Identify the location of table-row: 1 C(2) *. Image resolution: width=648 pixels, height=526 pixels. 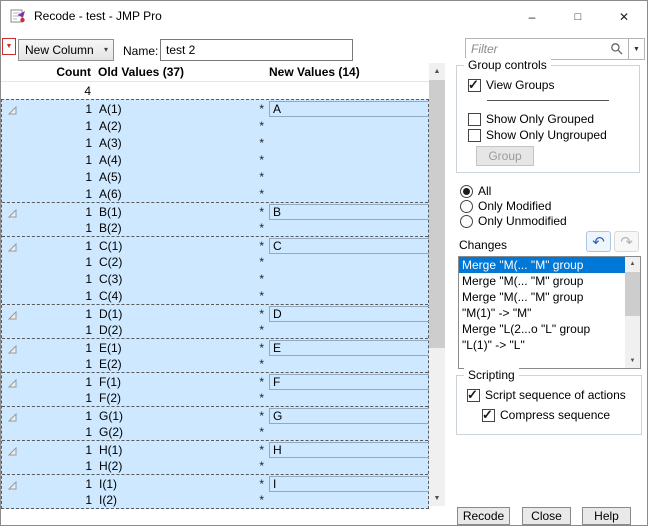
(215, 261).